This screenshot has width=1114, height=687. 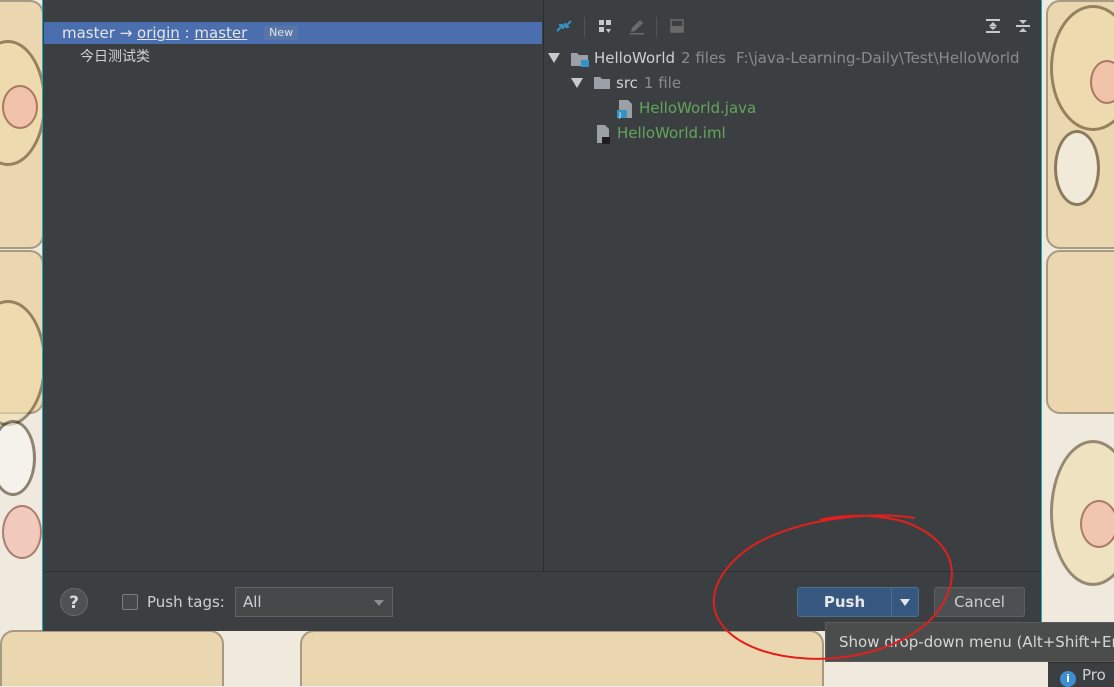 What do you see at coordinates (220, 33) in the screenshot?
I see `remote-branch-link: master` at bounding box center [220, 33].